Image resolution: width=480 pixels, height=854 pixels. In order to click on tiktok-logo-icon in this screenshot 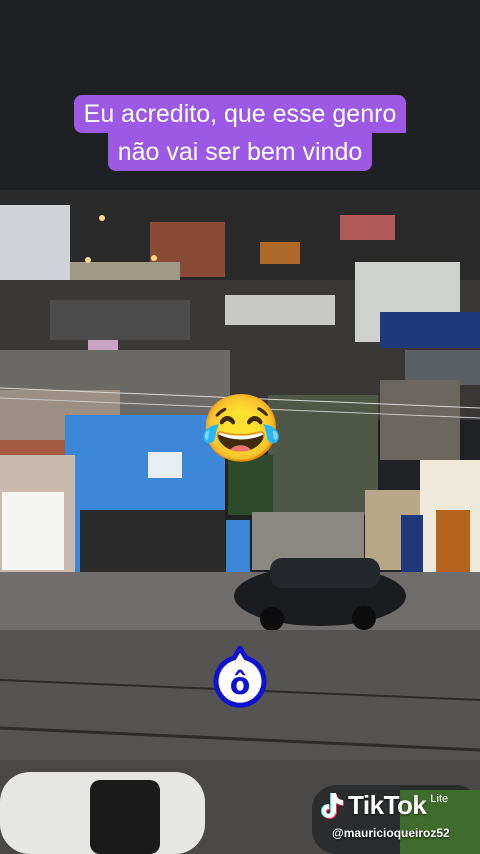, I will do `click(332, 806)`.